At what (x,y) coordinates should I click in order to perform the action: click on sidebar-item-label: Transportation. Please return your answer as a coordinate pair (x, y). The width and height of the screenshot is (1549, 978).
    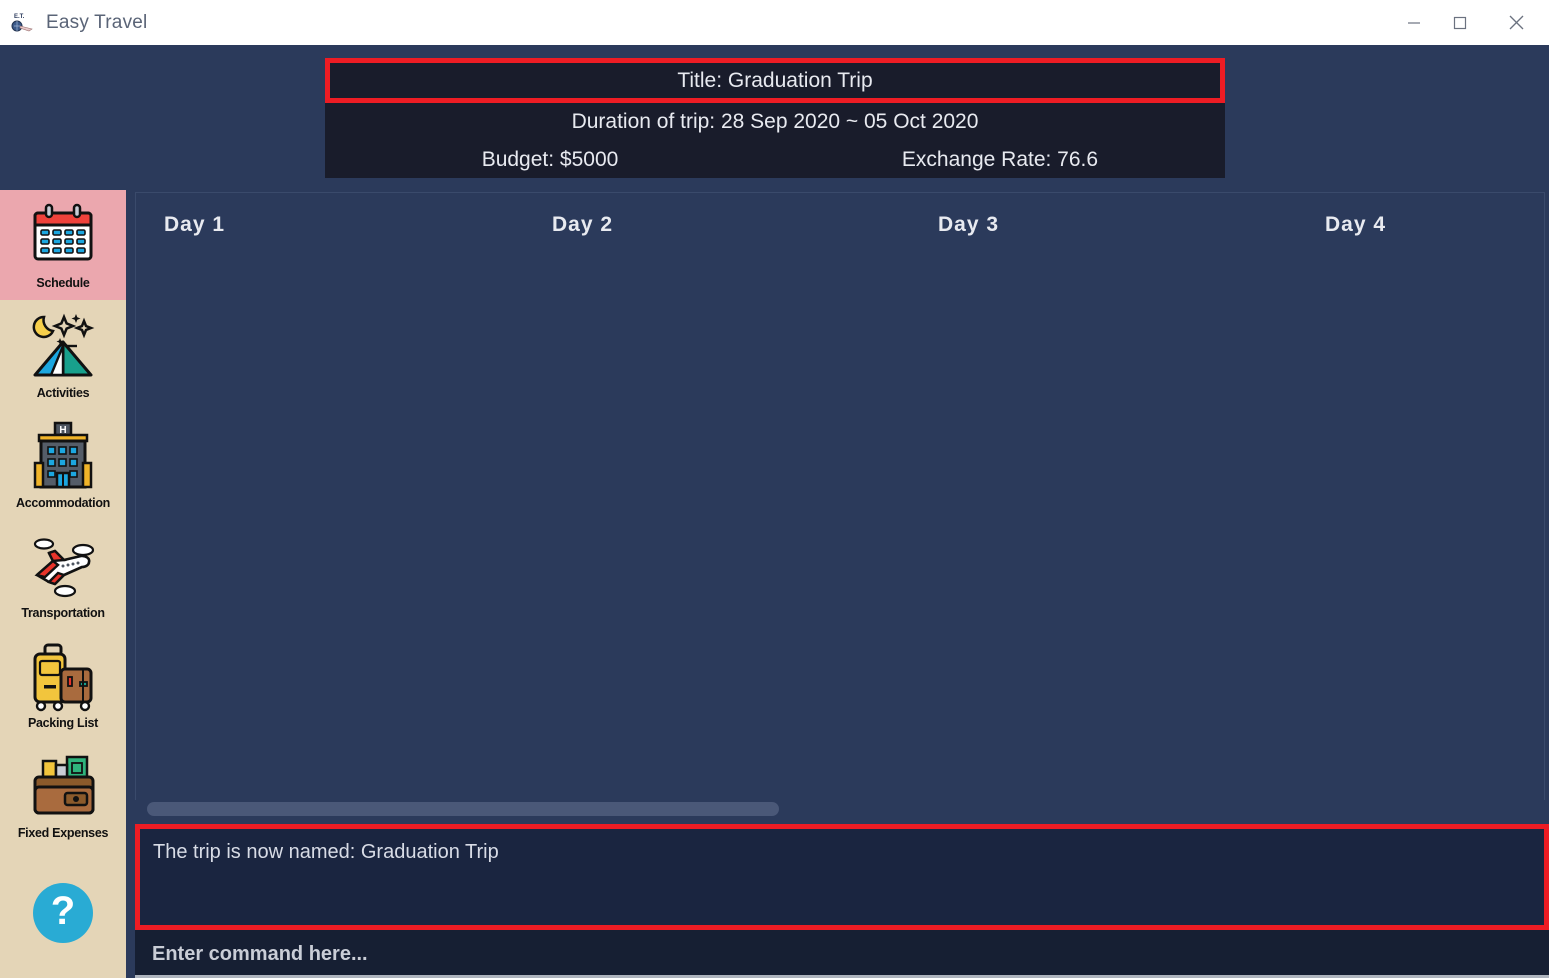
    Looking at the image, I should click on (63, 612).